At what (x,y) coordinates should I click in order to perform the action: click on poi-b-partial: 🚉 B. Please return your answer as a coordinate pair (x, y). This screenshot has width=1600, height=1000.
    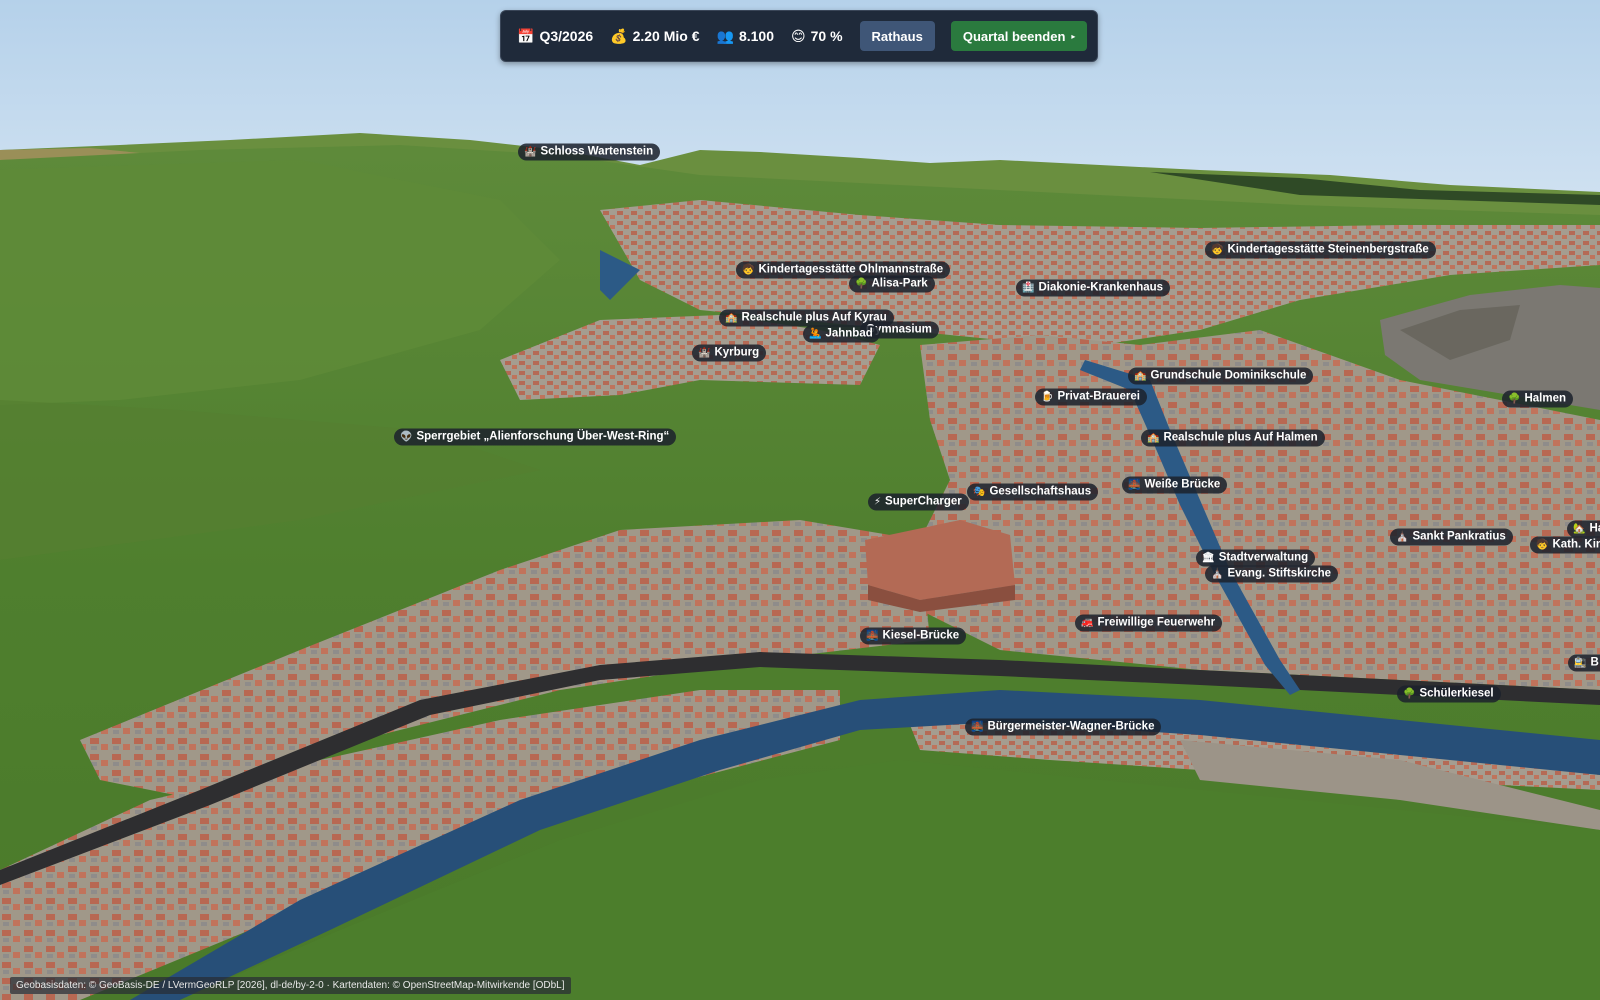
    Looking at the image, I should click on (1584, 663).